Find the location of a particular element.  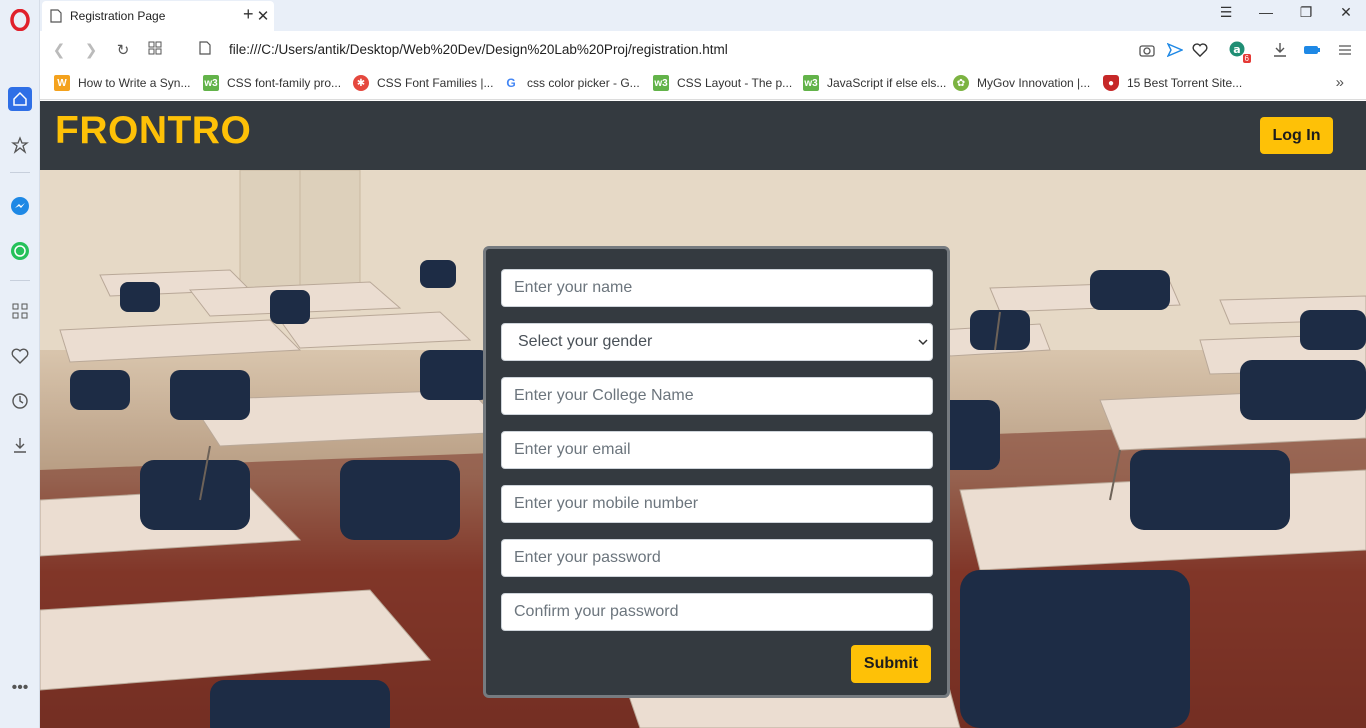

more-bookmarks-icon: » is located at coordinates (1340, 82).